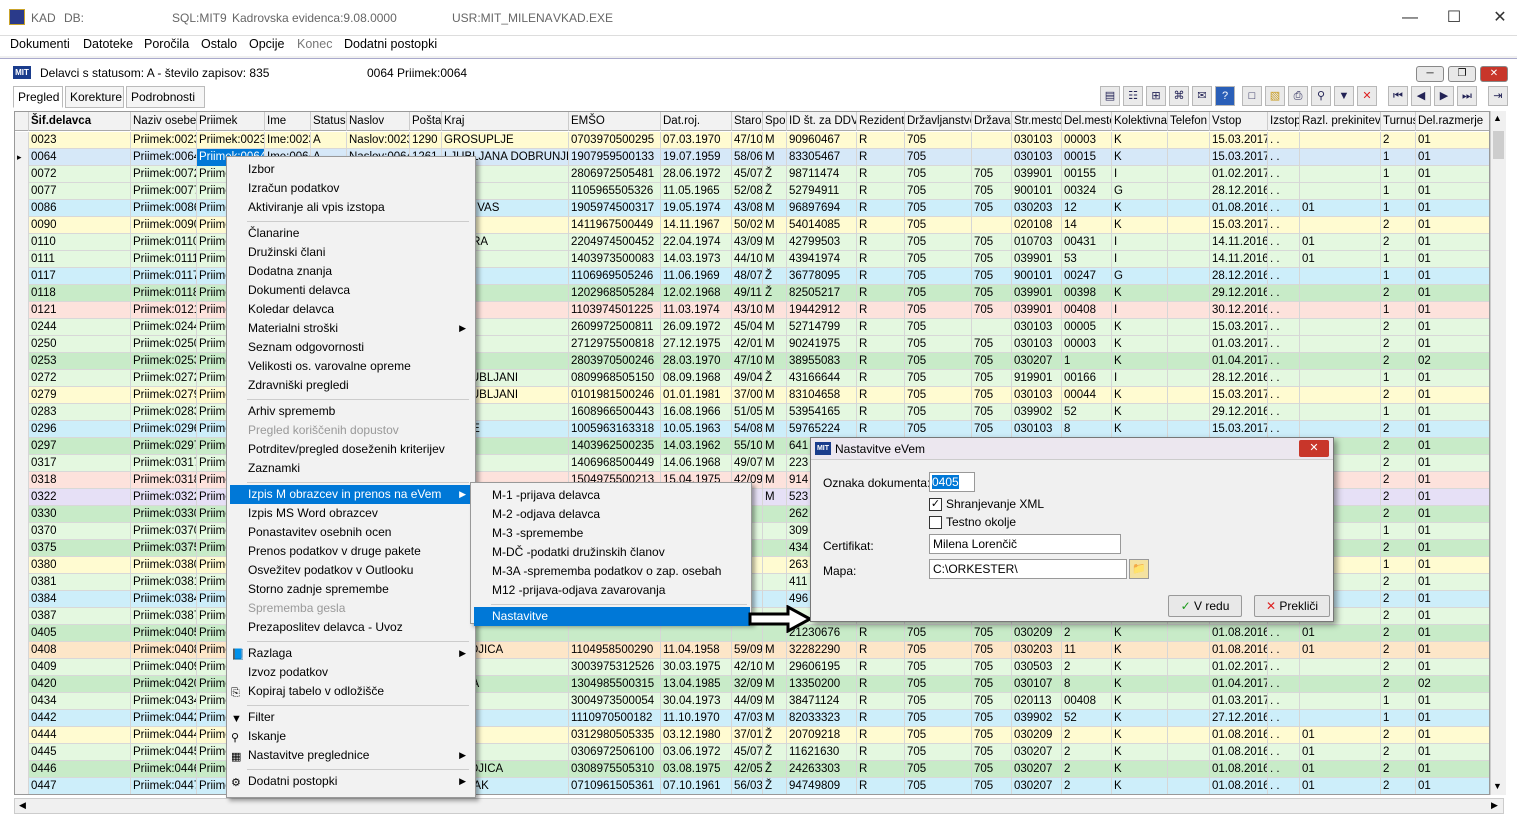 This screenshot has height=818, width=1517. I want to click on cell-razl: 01, so click(1340, 633).